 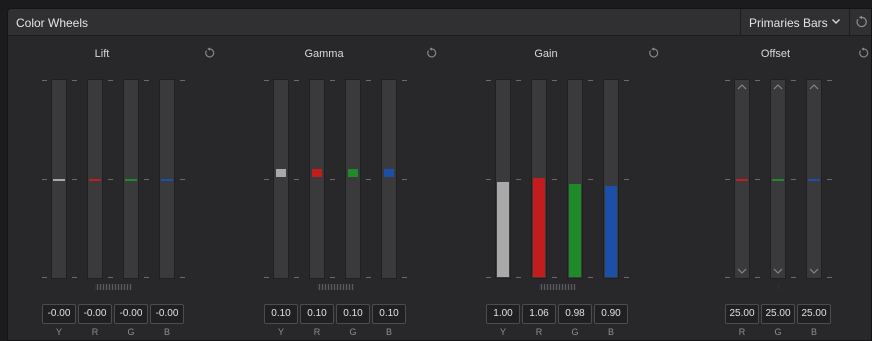 I want to click on reset-gain-icon, so click(x=654, y=53).